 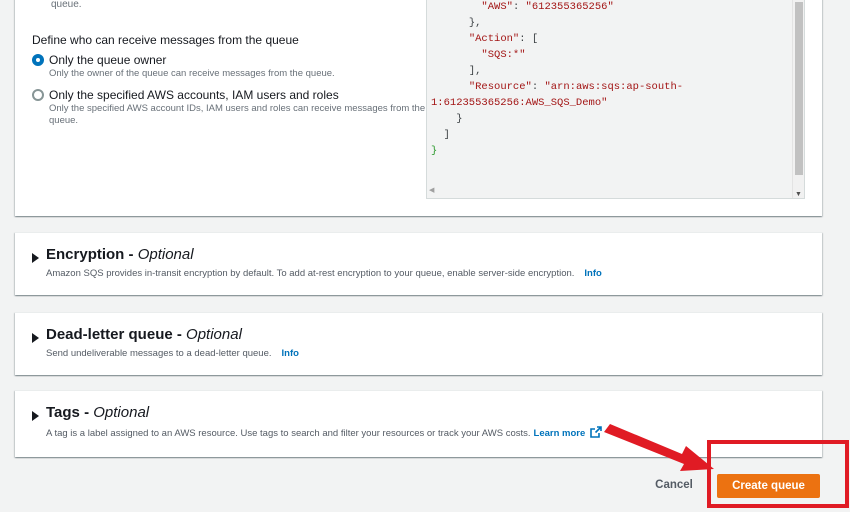 What do you see at coordinates (144, 334) in the screenshot?
I see `section-title: Dead-letter queue - Optional` at bounding box center [144, 334].